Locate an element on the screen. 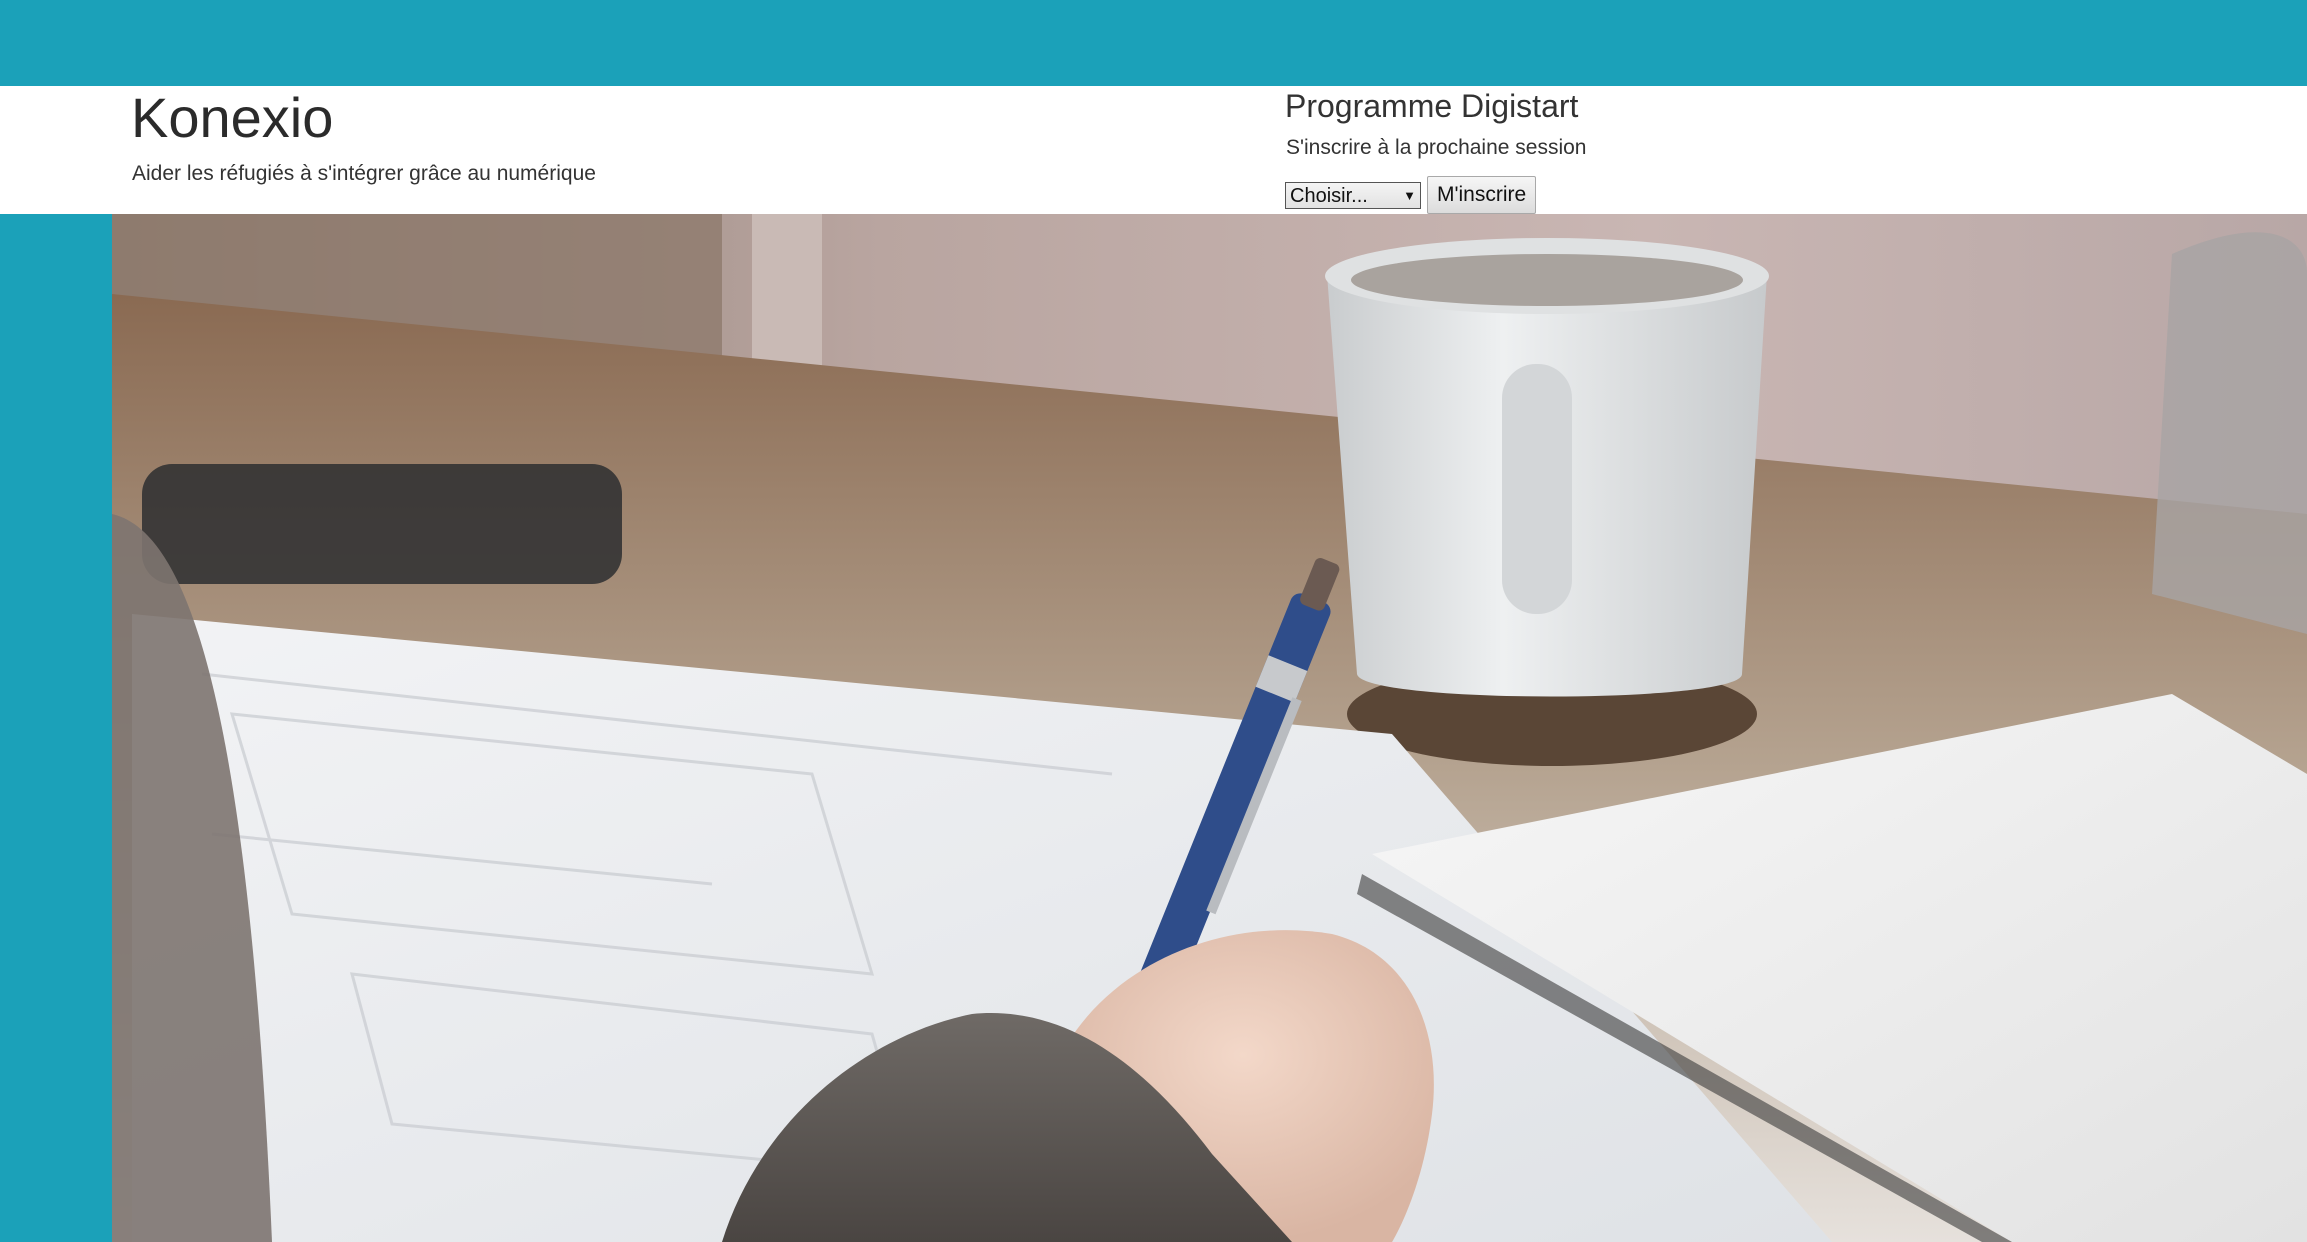 This screenshot has height=1242, width=2307. signup-form: Choisir... ▼ M'inscrire is located at coordinates (1411, 195).